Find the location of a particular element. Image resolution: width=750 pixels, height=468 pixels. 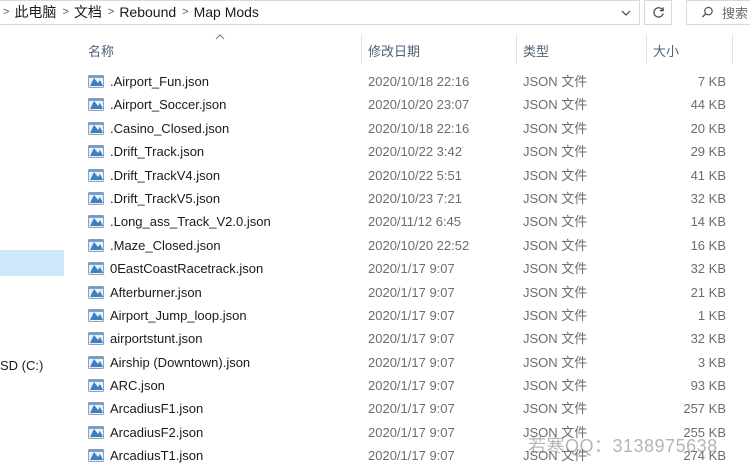

file-name: airportstunt.json is located at coordinates (156, 338).